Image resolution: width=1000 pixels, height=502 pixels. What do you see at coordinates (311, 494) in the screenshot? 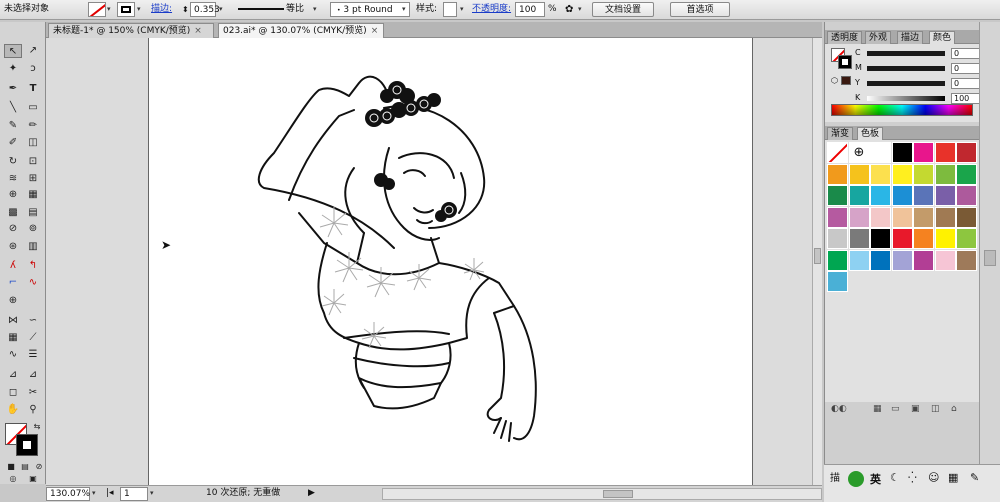
I see `play-icon: ▶` at bounding box center [311, 494].